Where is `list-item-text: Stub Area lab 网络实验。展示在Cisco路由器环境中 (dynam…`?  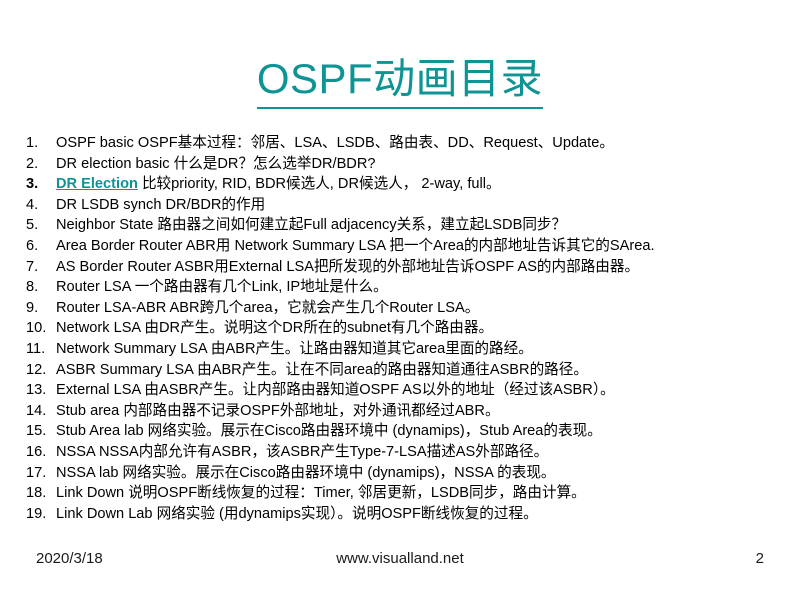 list-item-text: Stub Area lab 网络实验。展示在Cisco路由器环境中 (dynam… is located at coordinates (329, 431).